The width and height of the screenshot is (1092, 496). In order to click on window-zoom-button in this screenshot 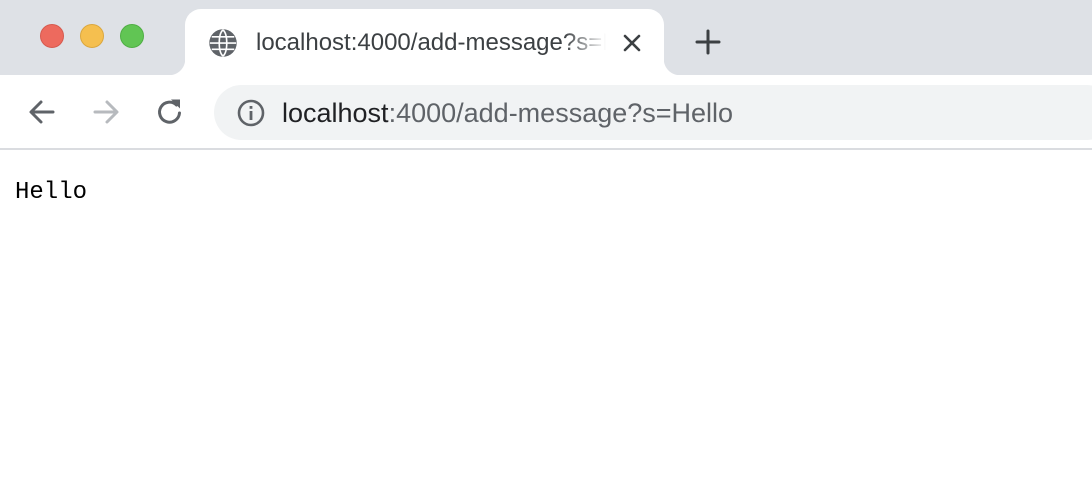, I will do `click(132, 36)`.